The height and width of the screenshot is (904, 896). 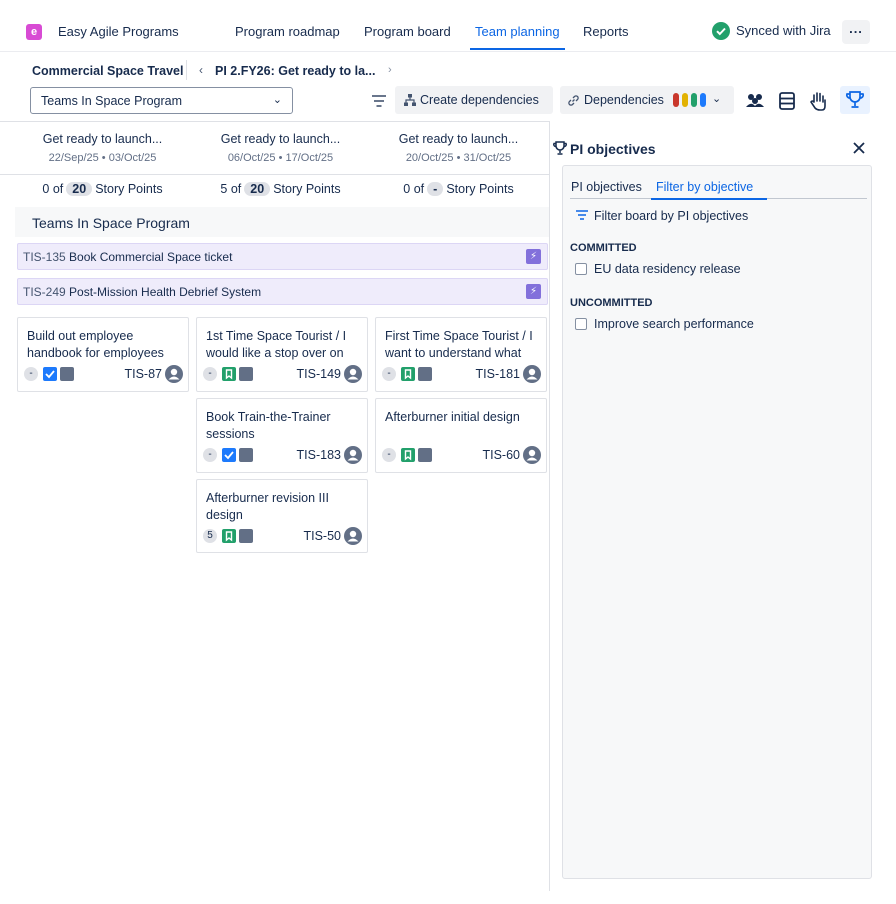 What do you see at coordinates (461, 435) in the screenshot?
I see `issue-card: Afterburner initial design - TIS-60` at bounding box center [461, 435].